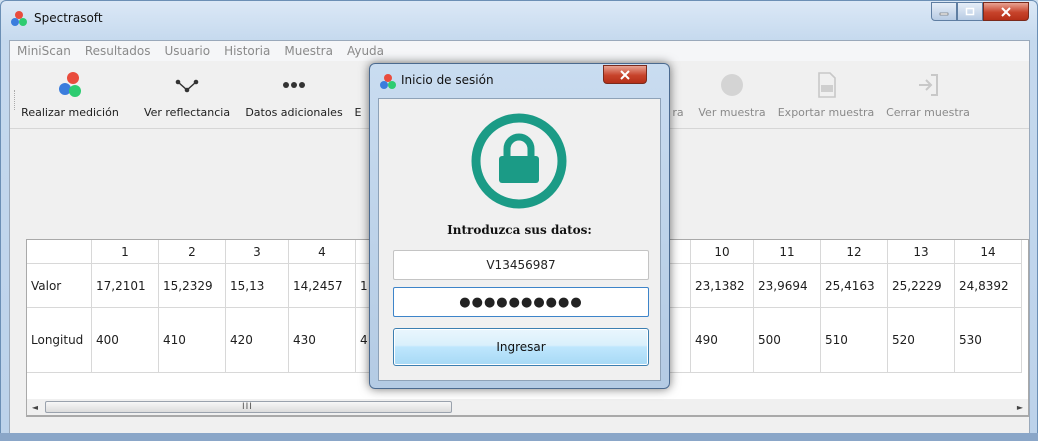 Image resolution: width=1038 pixels, height=441 pixels. I want to click on login-prompt: Introduzca sus datos:, so click(519, 230).